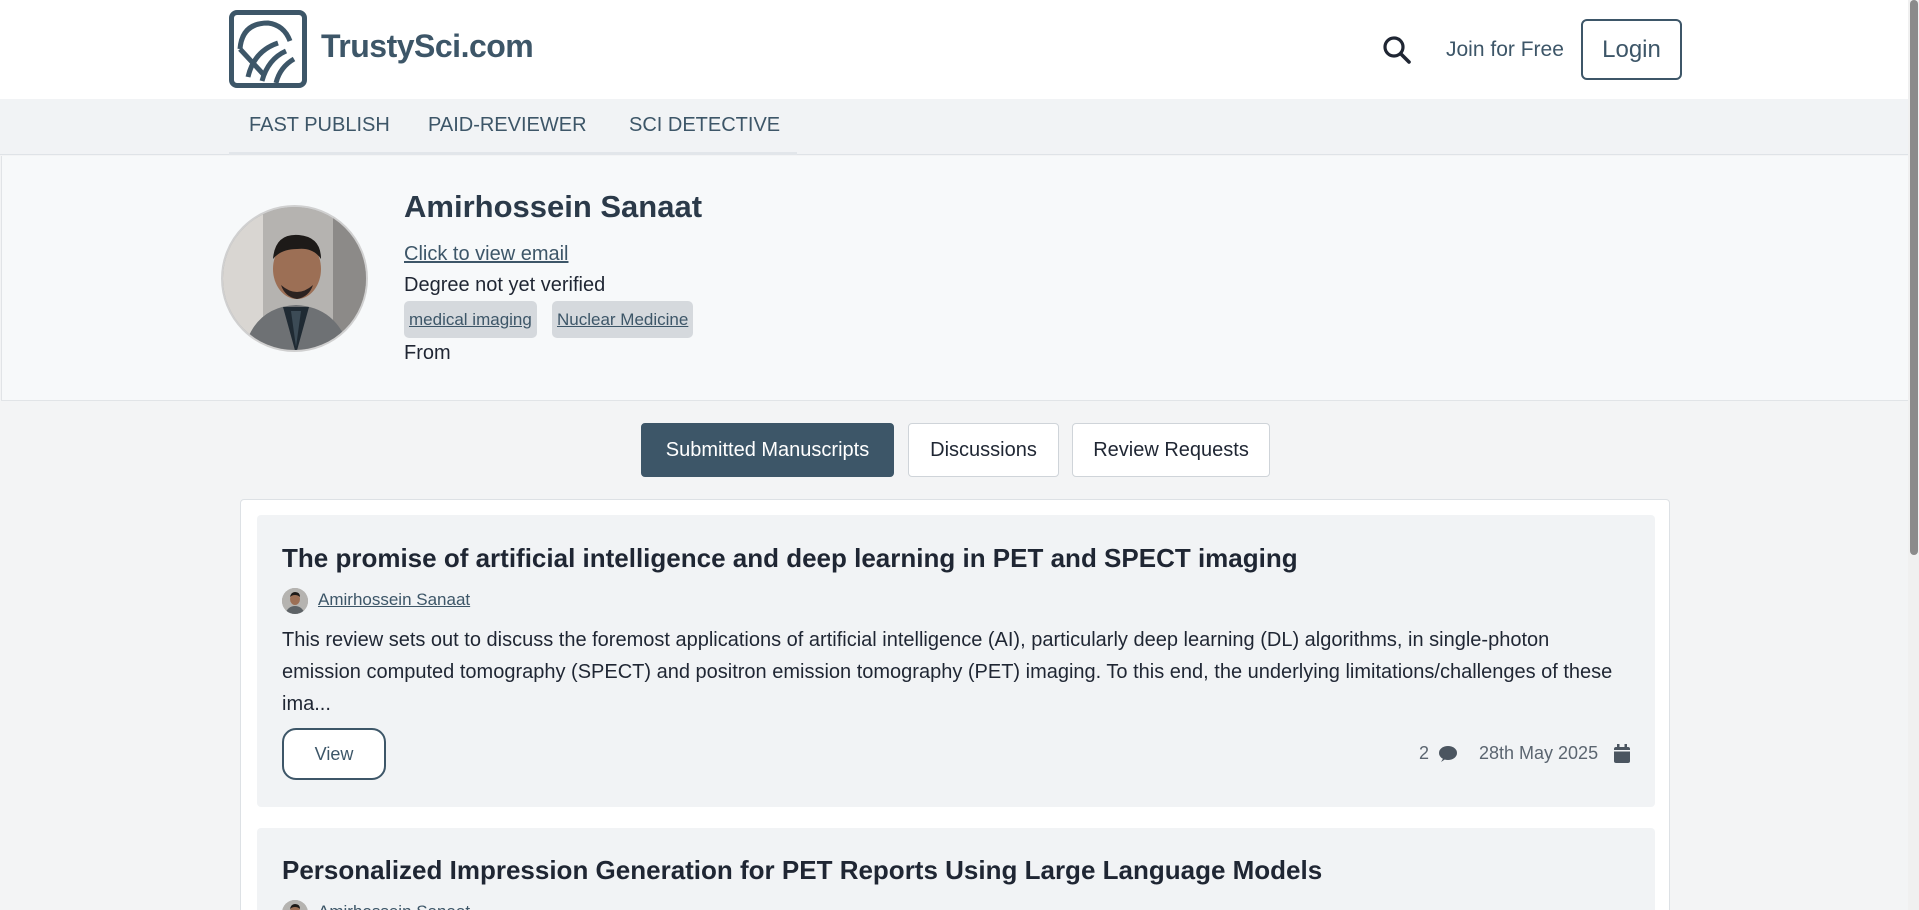  What do you see at coordinates (427, 353) in the screenshot?
I see `from-label: From` at bounding box center [427, 353].